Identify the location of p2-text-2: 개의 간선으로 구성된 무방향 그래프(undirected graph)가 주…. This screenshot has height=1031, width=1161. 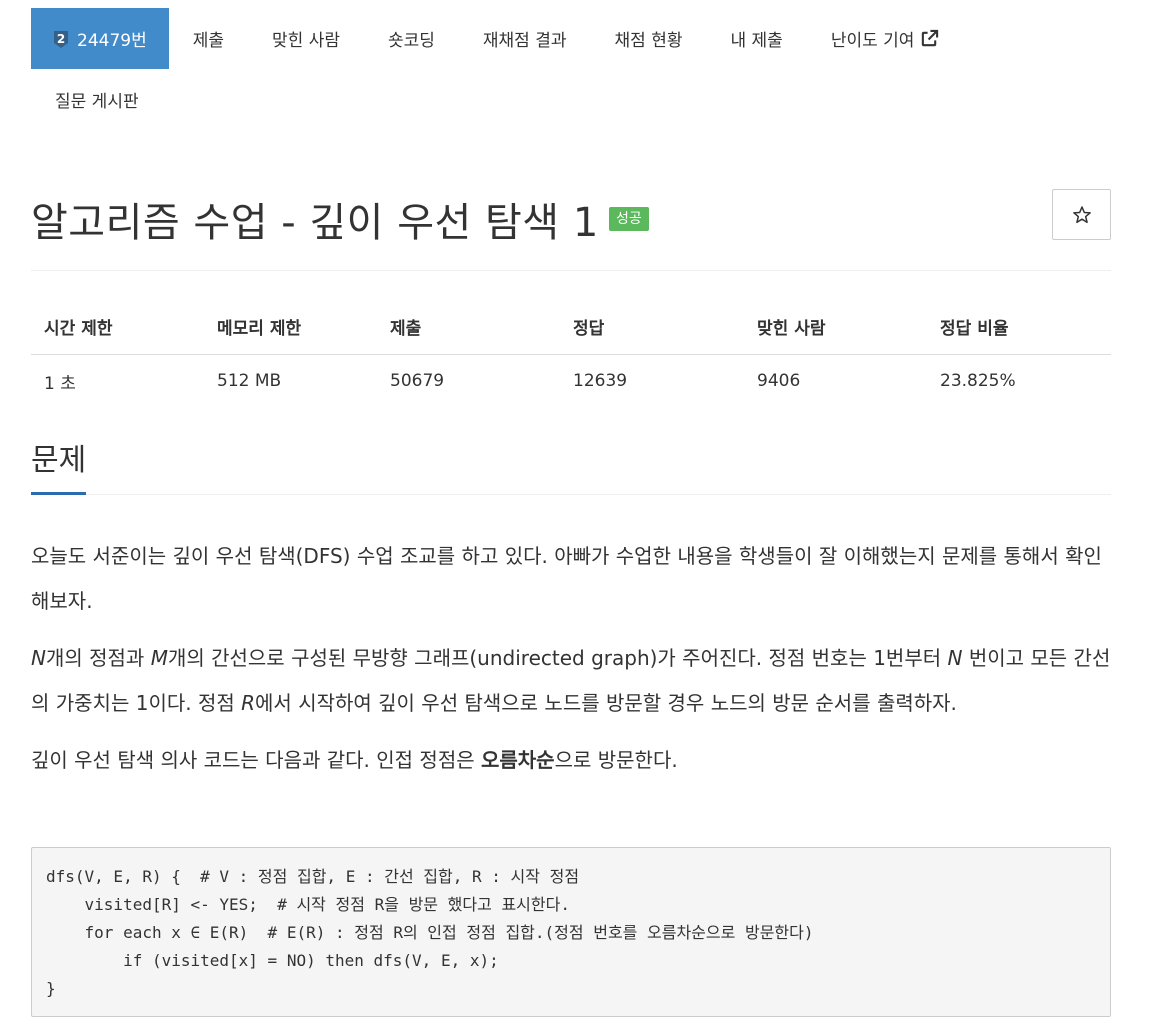
(557, 658).